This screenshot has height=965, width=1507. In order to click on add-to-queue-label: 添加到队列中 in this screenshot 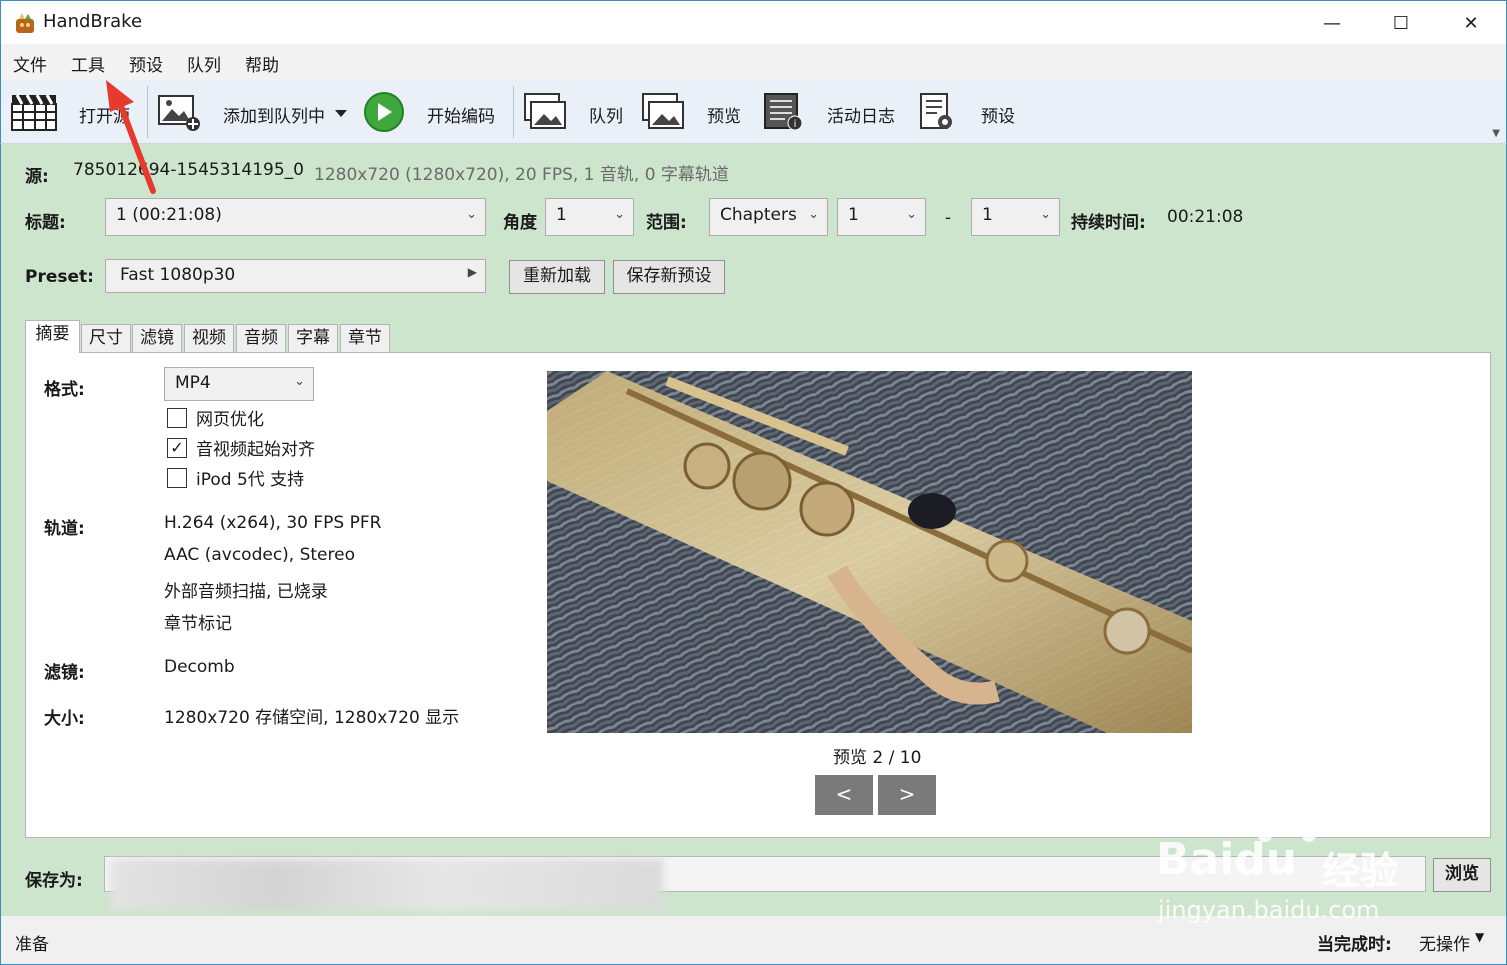, I will do `click(274, 117)`.